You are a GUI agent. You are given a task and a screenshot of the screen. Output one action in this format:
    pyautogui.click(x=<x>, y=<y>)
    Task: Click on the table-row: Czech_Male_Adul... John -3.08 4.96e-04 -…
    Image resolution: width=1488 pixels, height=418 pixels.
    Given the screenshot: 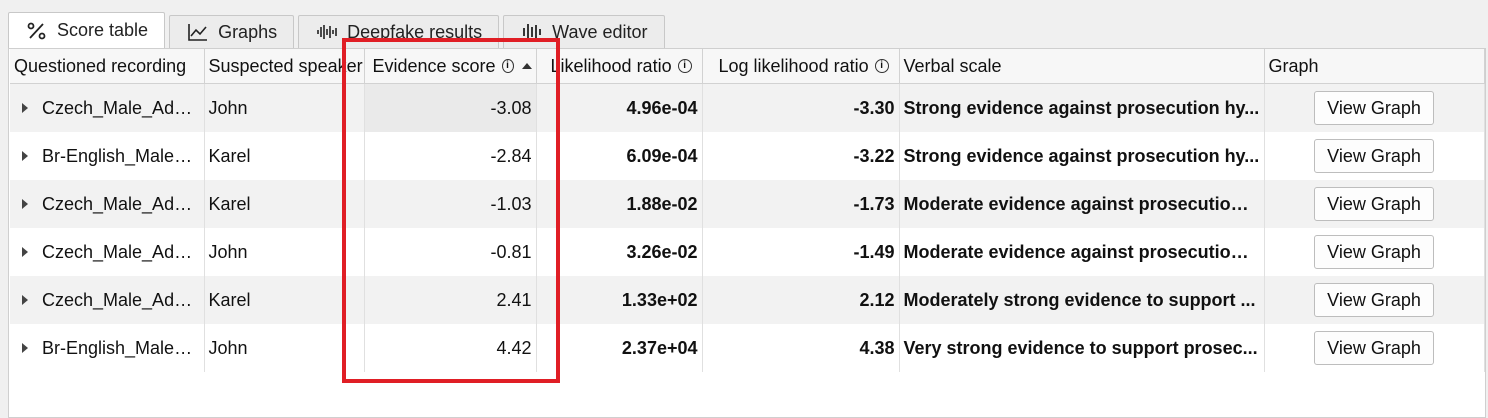 What is the action you would take?
    pyautogui.click(x=747, y=107)
    